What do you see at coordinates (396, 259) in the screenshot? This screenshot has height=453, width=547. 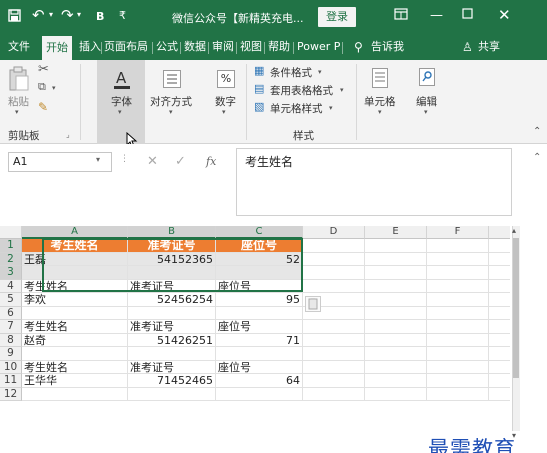 I see `cell-e2` at bounding box center [396, 259].